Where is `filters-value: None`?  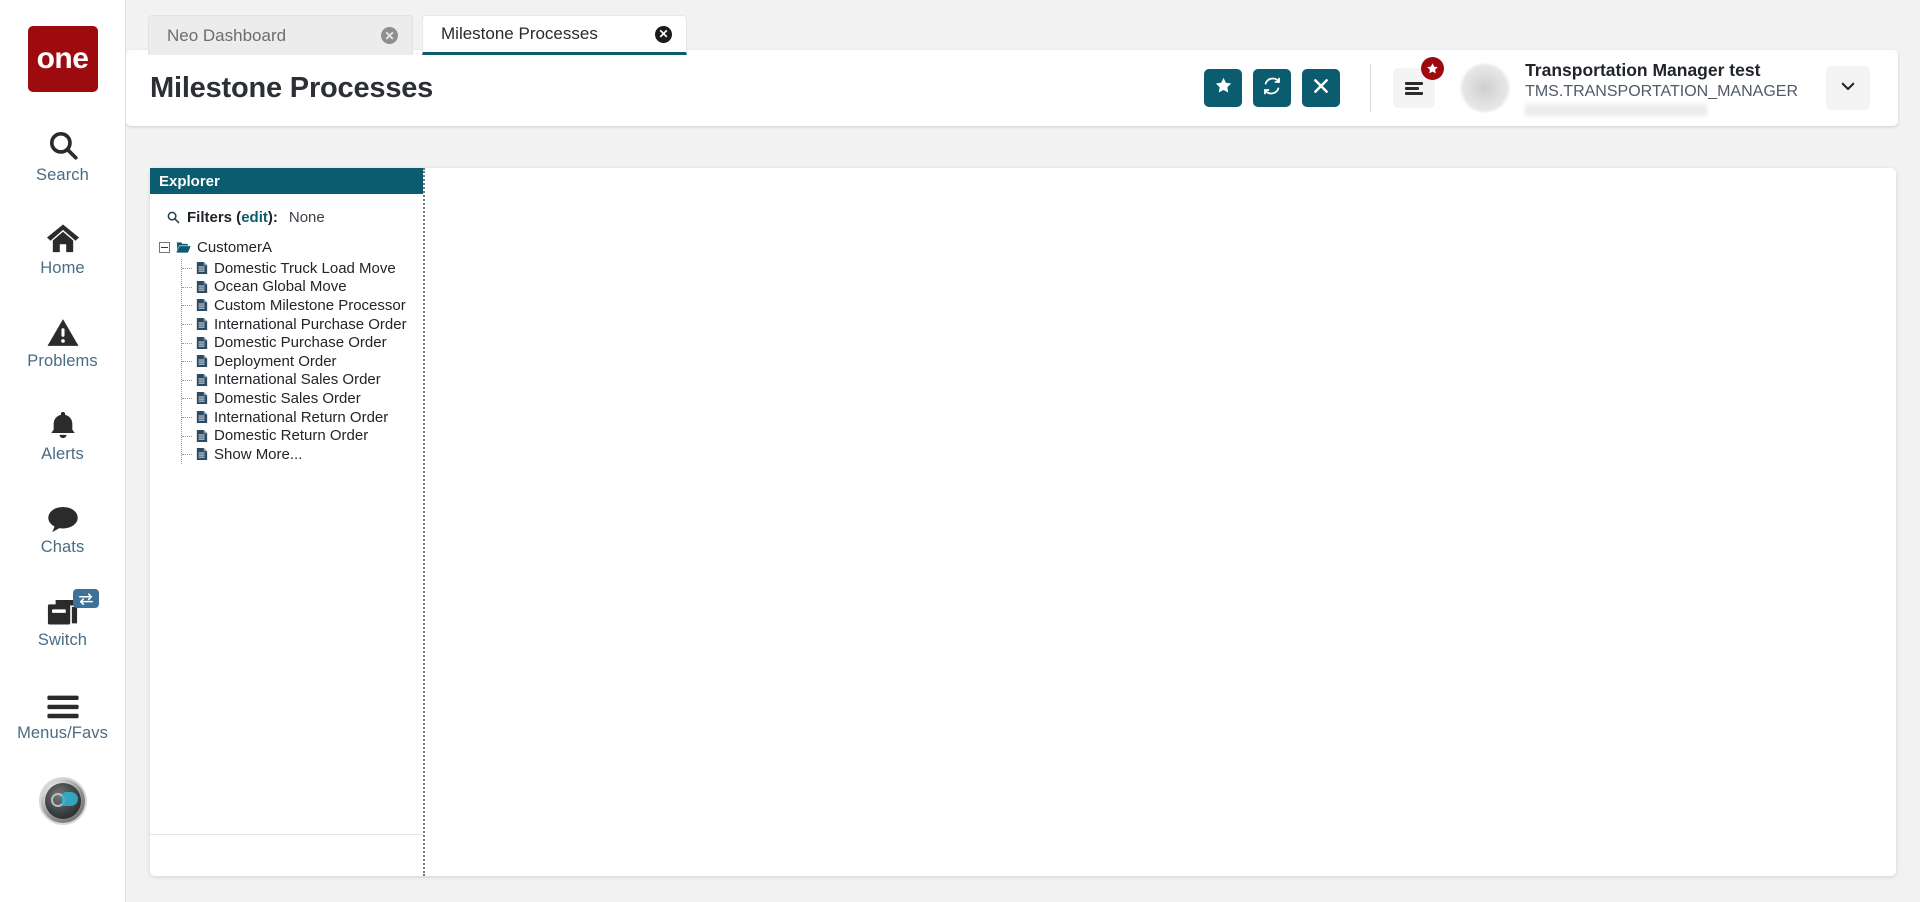
filters-value: None is located at coordinates (306, 217).